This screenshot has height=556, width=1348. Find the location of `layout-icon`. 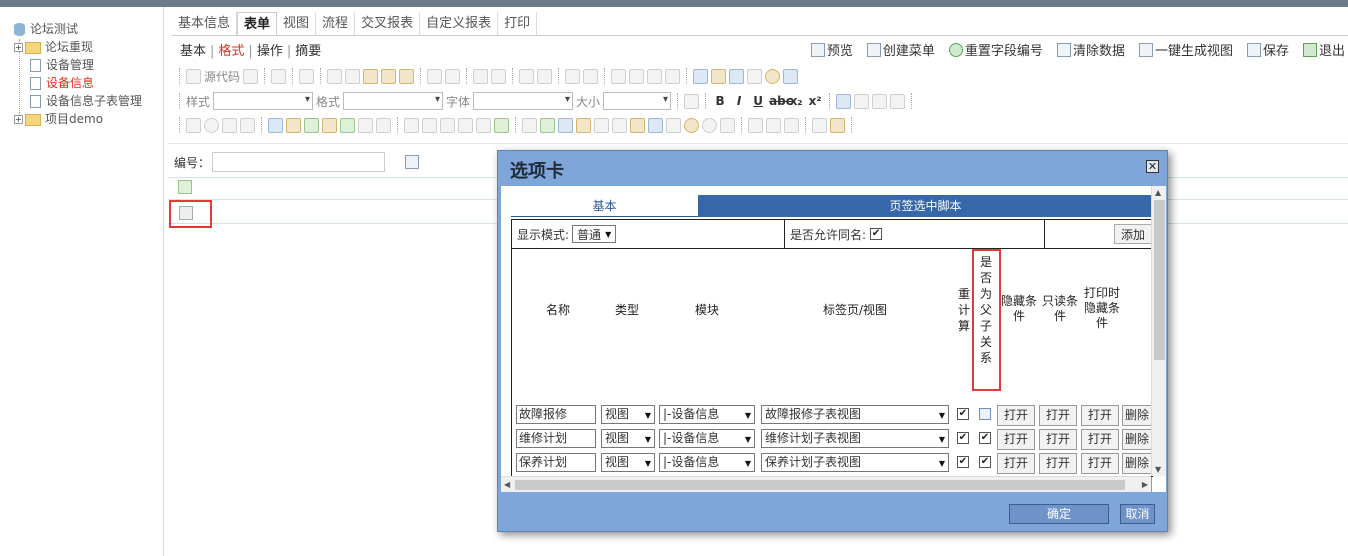

layout-icon is located at coordinates (383, 125).